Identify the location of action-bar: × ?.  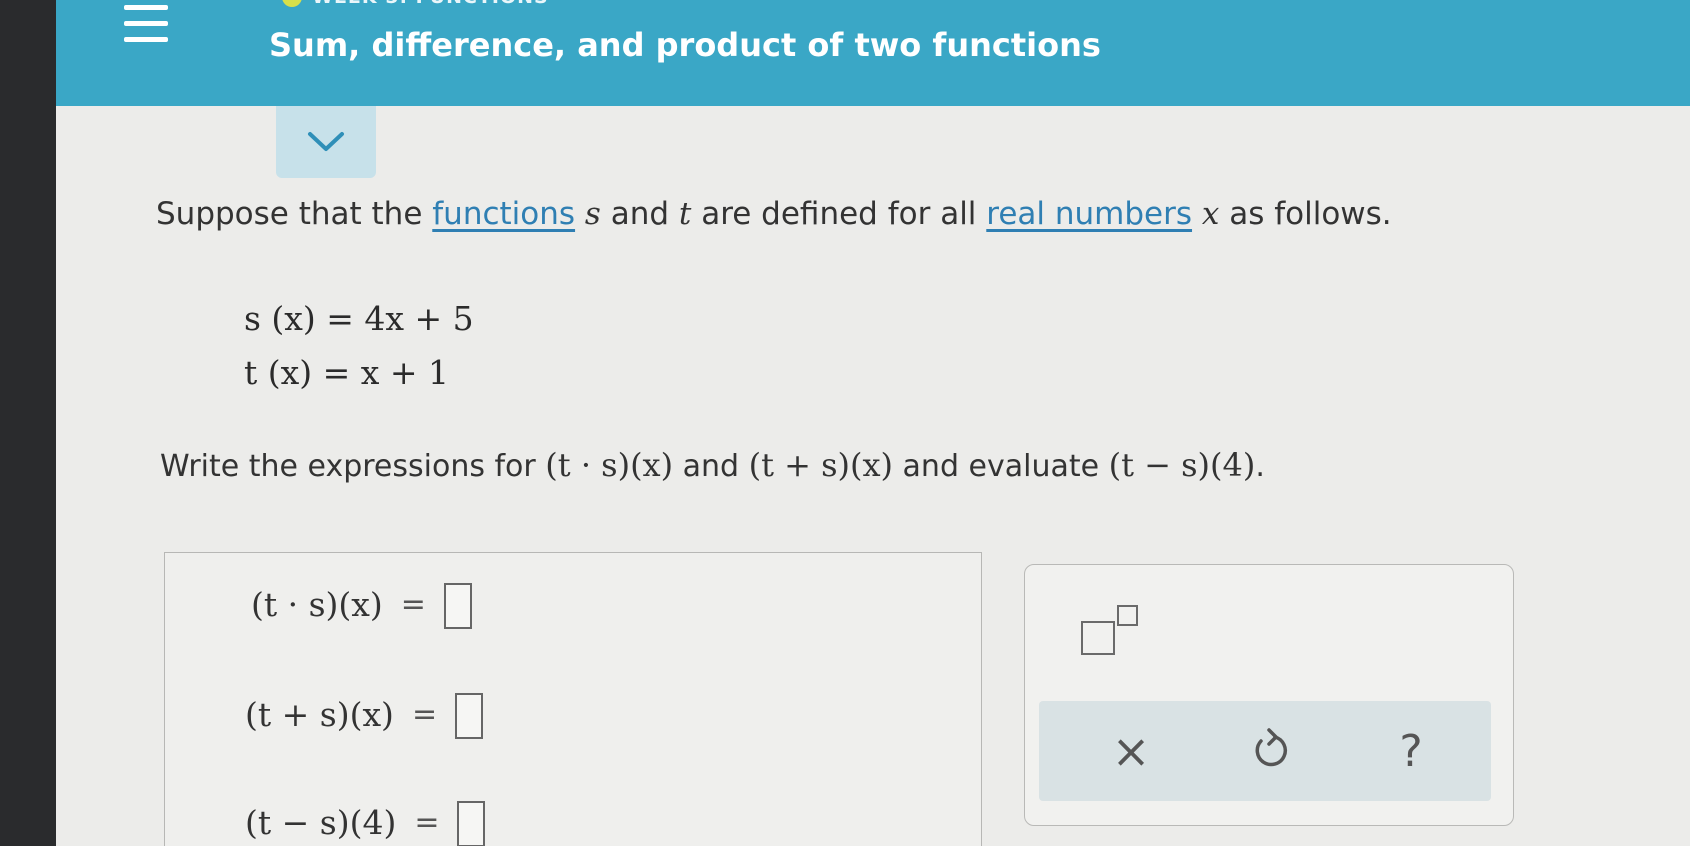
(1265, 751).